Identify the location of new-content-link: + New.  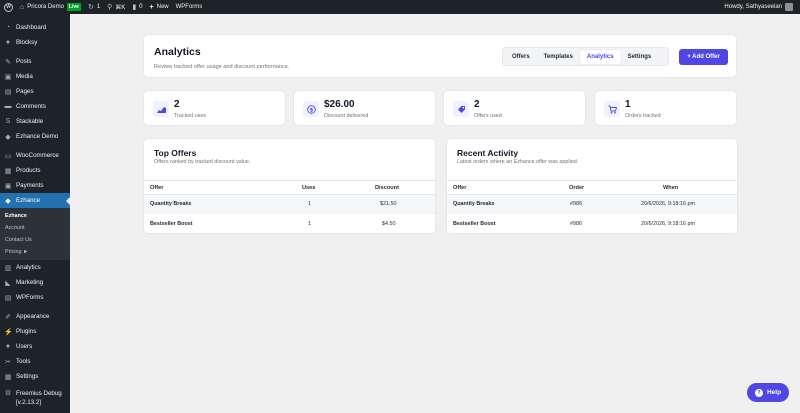
(159, 7).